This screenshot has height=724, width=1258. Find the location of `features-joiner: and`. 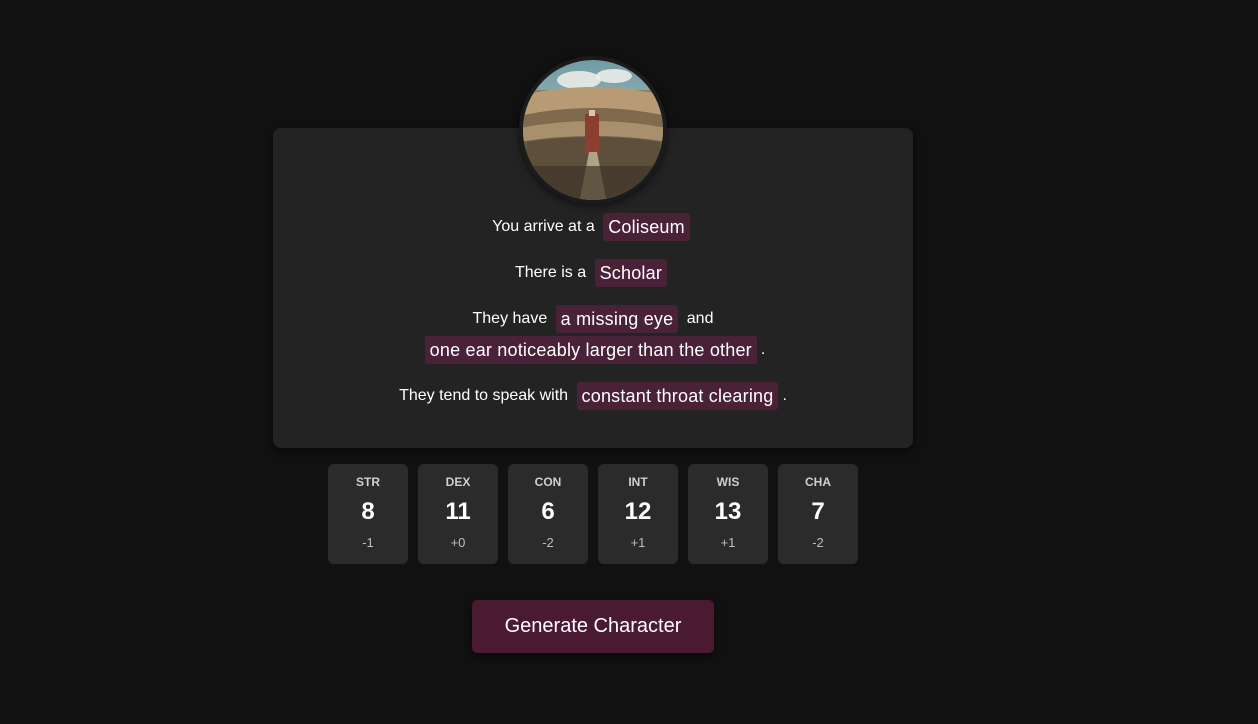

features-joiner: and is located at coordinates (700, 319).